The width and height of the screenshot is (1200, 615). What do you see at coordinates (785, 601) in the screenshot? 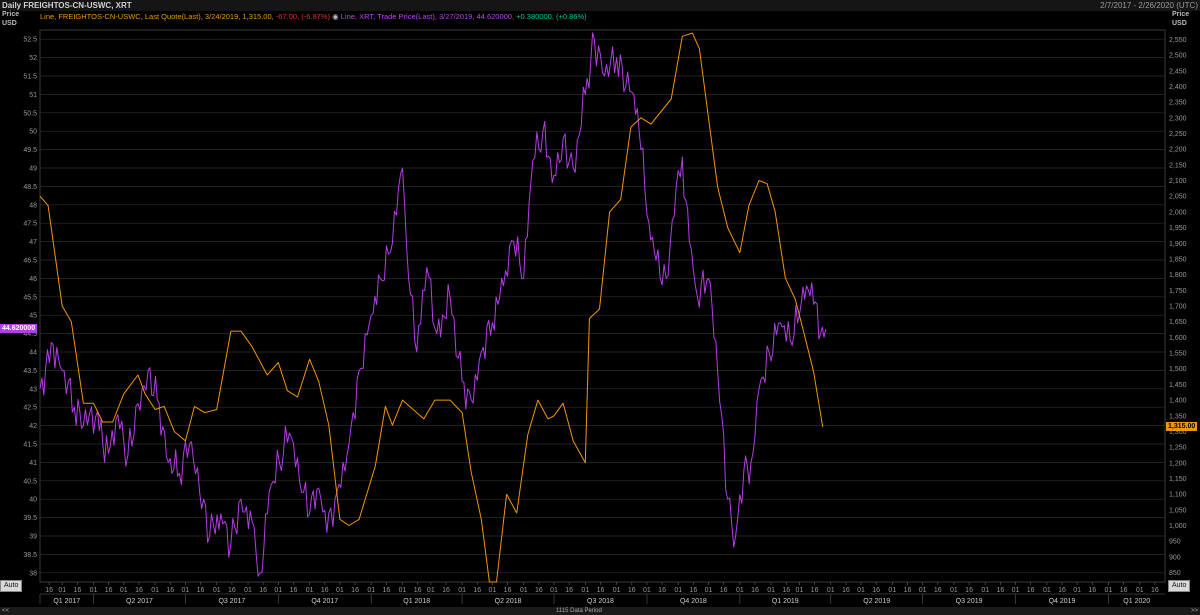
I see `x-quarter-label: Q1 2019` at bounding box center [785, 601].